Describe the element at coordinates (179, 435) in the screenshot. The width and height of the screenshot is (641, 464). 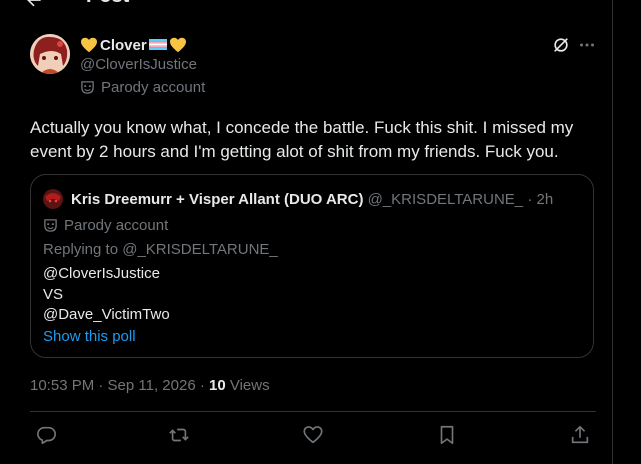
I see `repost-icon` at that location.